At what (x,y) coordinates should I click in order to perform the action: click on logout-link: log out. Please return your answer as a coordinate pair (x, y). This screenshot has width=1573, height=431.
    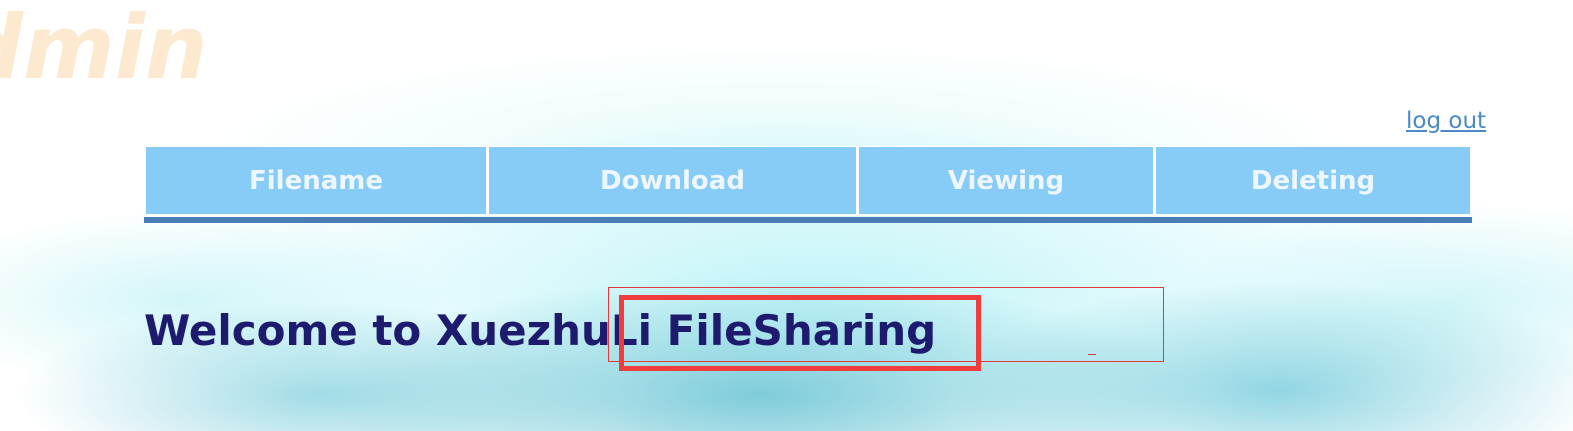
    Looking at the image, I should click on (1446, 121).